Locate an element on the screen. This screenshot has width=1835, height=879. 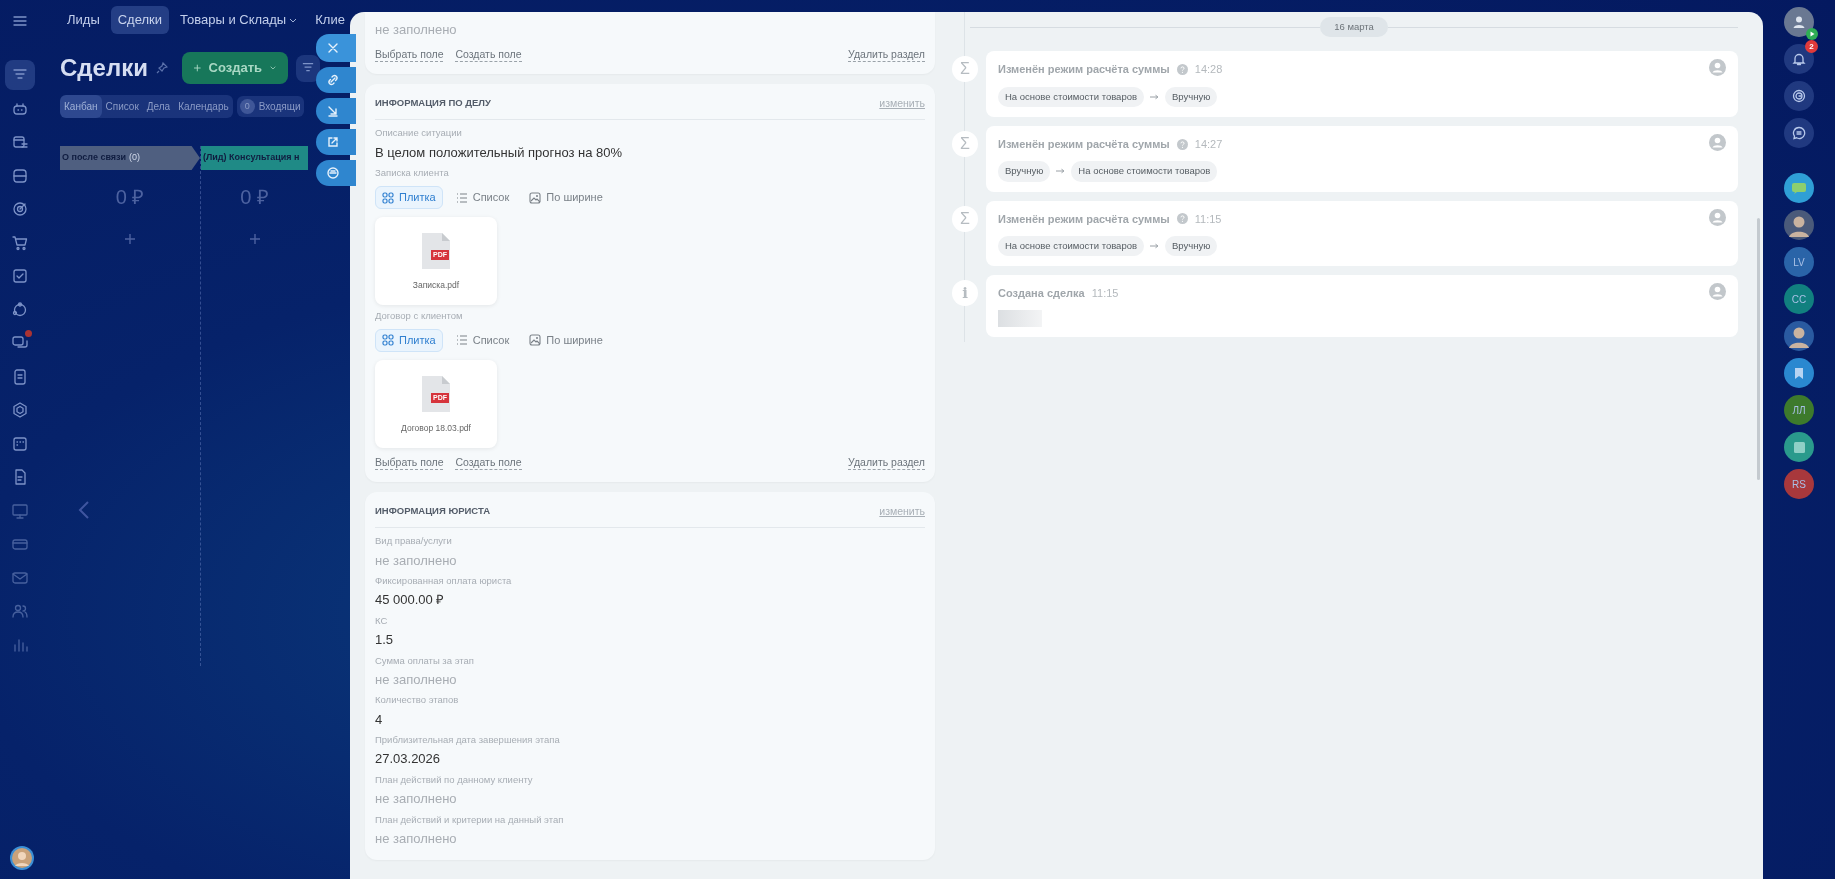
spiral-icon is located at coordinates (1799, 96).